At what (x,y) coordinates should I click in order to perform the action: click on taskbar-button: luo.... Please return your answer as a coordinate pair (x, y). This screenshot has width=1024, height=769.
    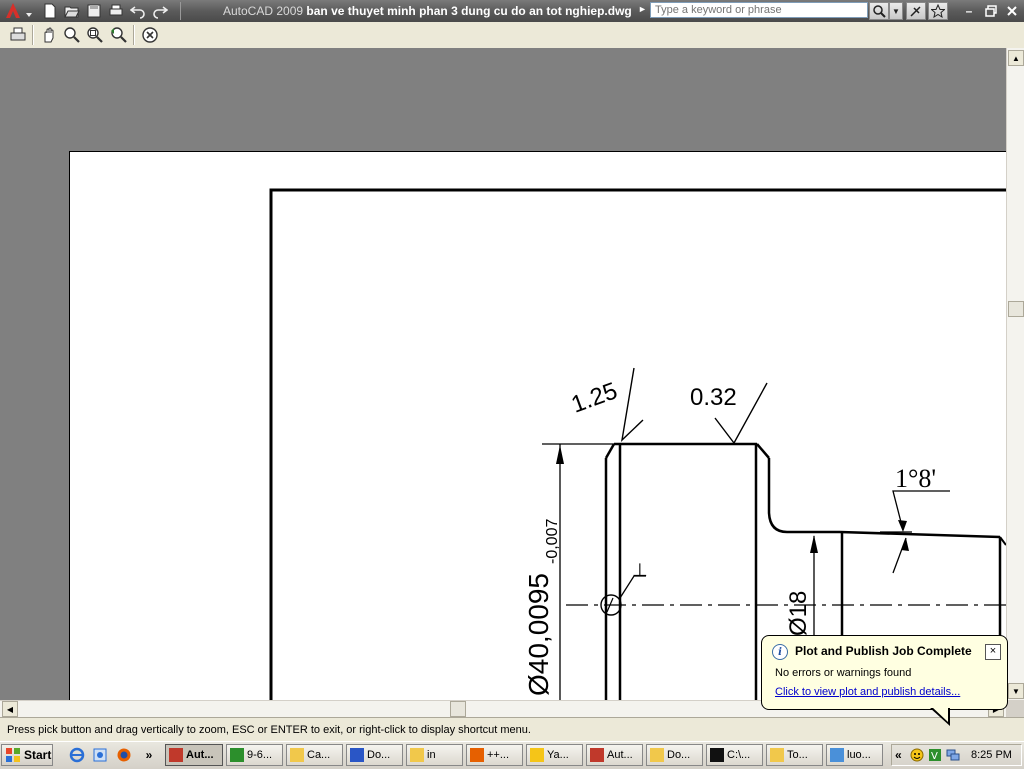
    Looking at the image, I should click on (854, 755).